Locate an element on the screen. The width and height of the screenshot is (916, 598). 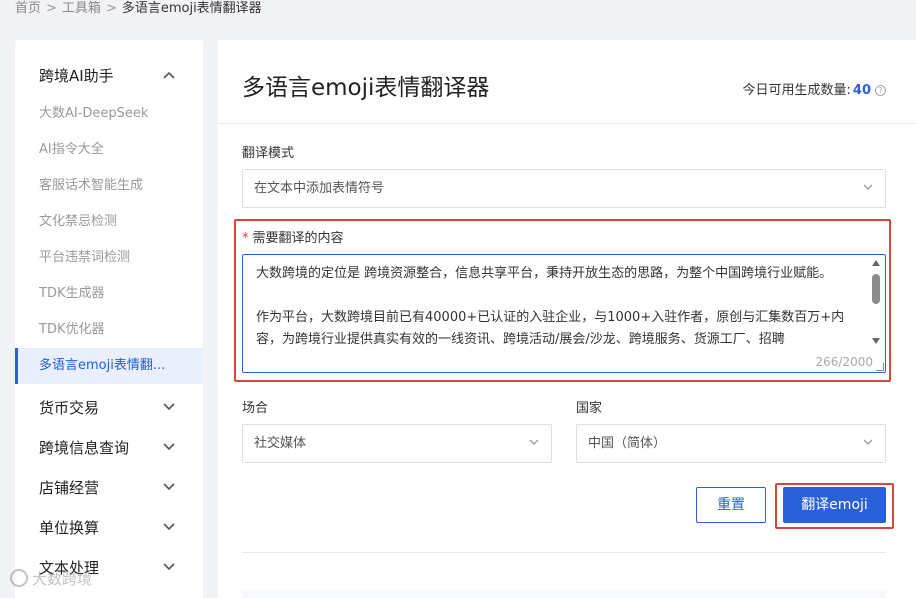
mode-label: 翻译模式 is located at coordinates (268, 153).